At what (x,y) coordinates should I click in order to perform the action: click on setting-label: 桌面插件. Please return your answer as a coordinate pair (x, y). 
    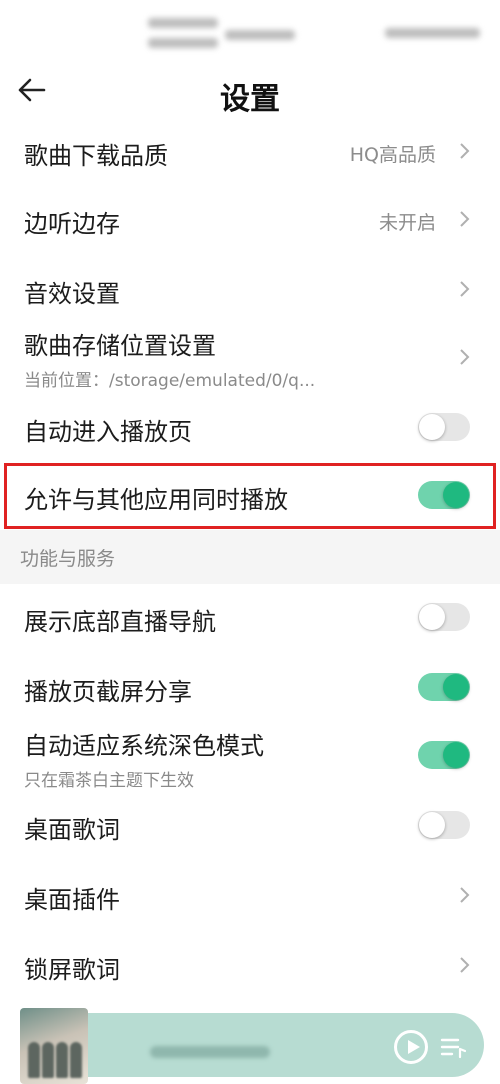
    Looking at the image, I should click on (72, 900).